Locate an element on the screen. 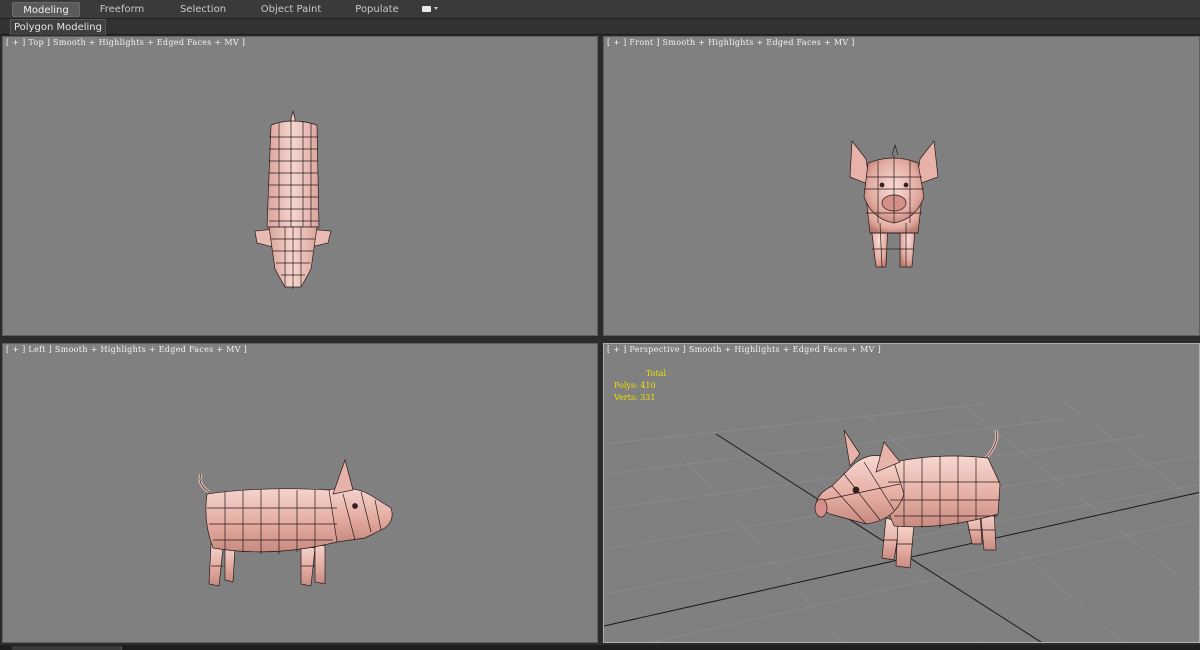 This screenshot has height=650, width=1200. minimize-ribbon-icon is located at coordinates (430, 9).